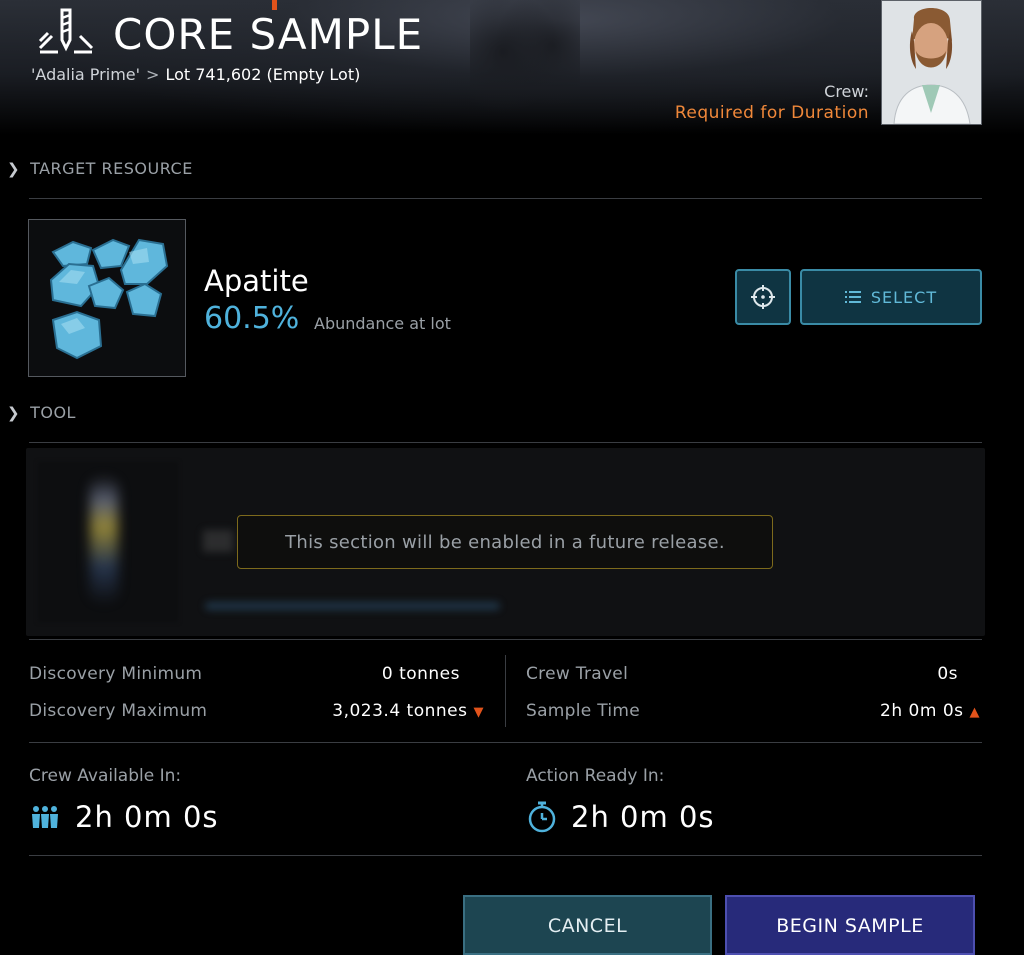 The width and height of the screenshot is (1024, 955). Describe the element at coordinates (382, 323) in the screenshot. I see `resource-abundance-label: Abundance at lot` at that location.